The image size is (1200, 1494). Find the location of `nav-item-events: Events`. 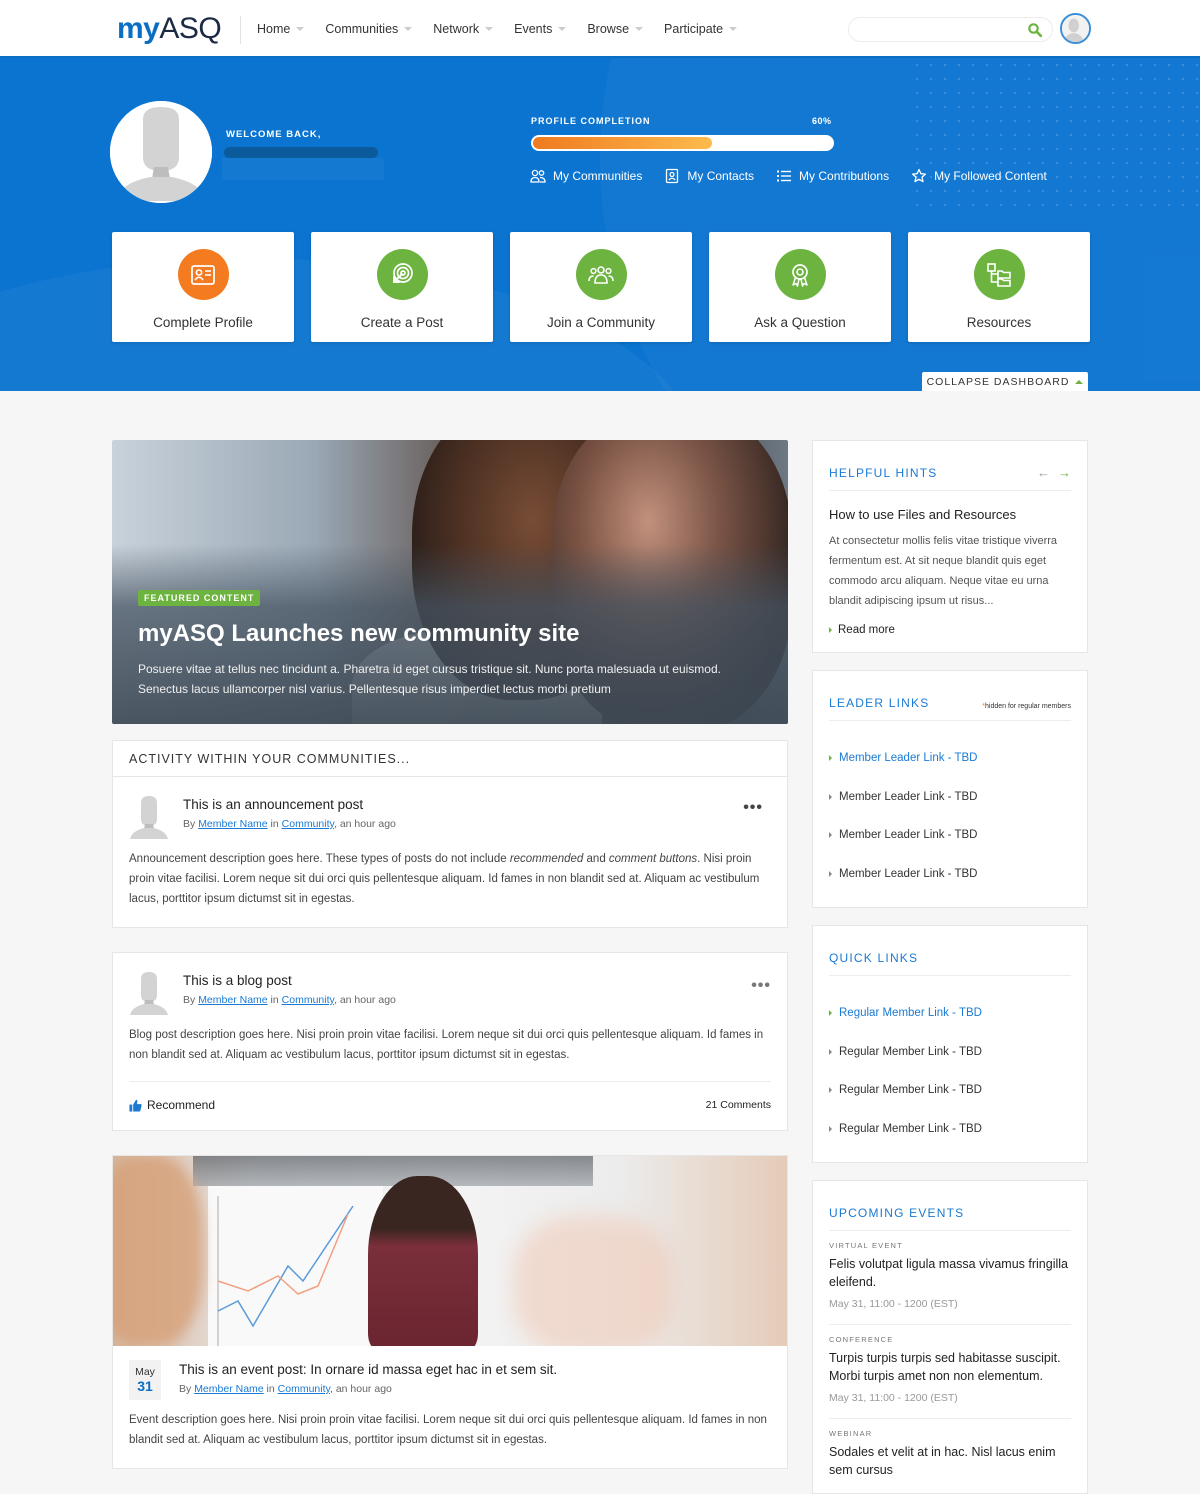

nav-item-events: Events is located at coordinates (540, 29).